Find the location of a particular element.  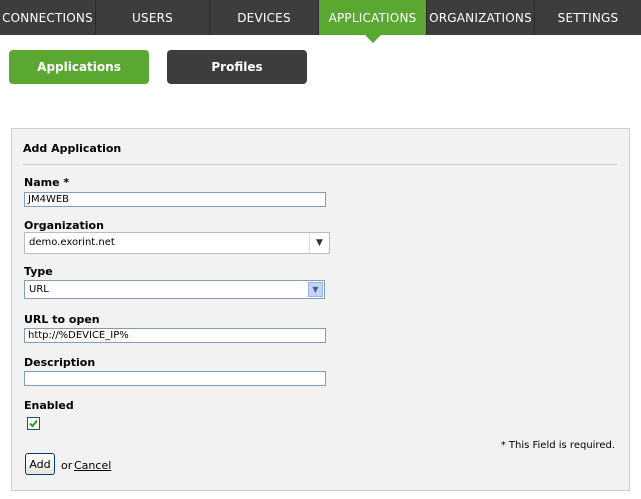

tab-settings: SETTINGS is located at coordinates (588, 17).